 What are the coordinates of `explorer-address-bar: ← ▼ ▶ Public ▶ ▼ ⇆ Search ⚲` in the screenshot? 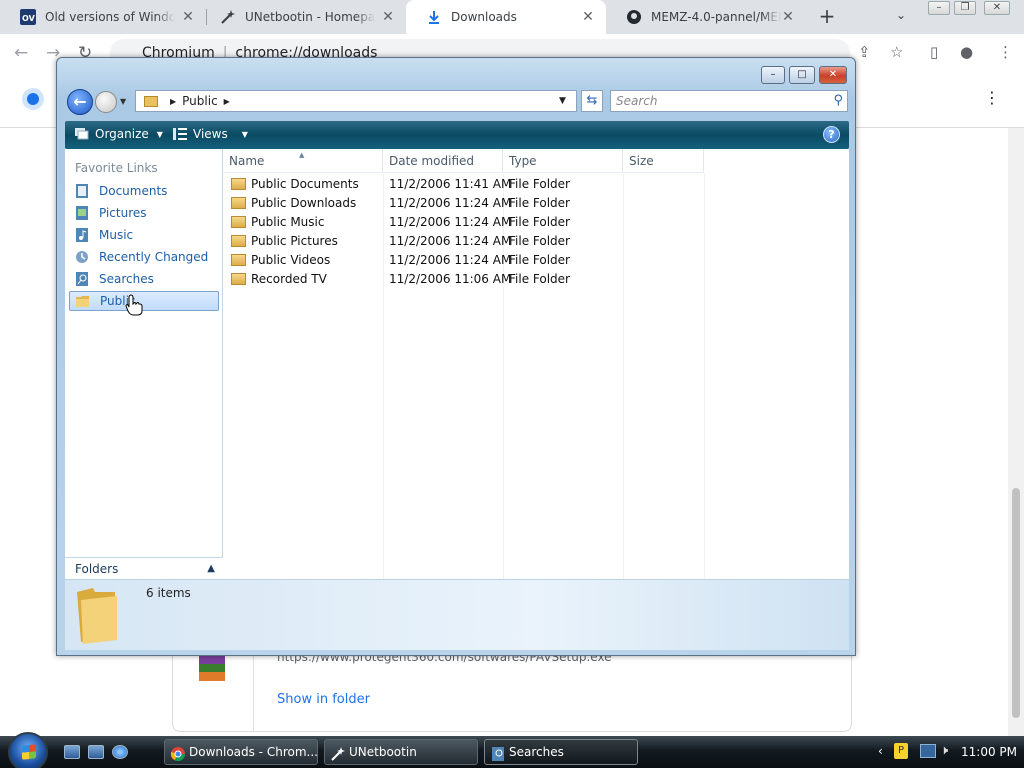 It's located at (457, 102).